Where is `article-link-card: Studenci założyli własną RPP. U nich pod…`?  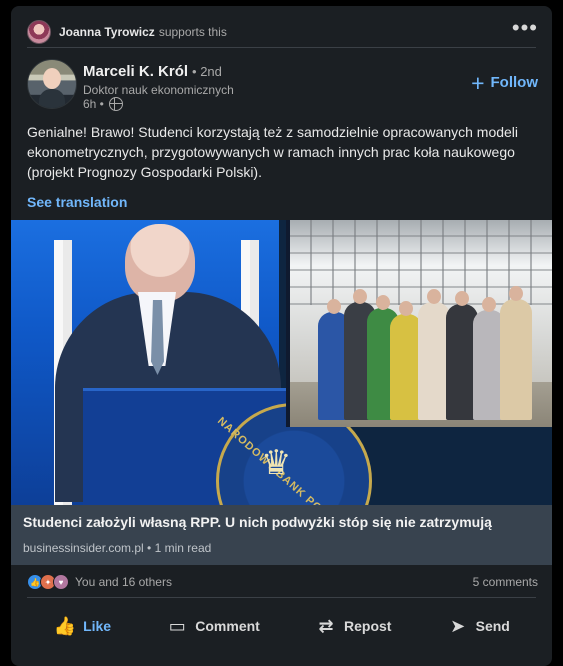
article-link-card: Studenci założyli własną RPP. U nich pod… is located at coordinates (281, 535).